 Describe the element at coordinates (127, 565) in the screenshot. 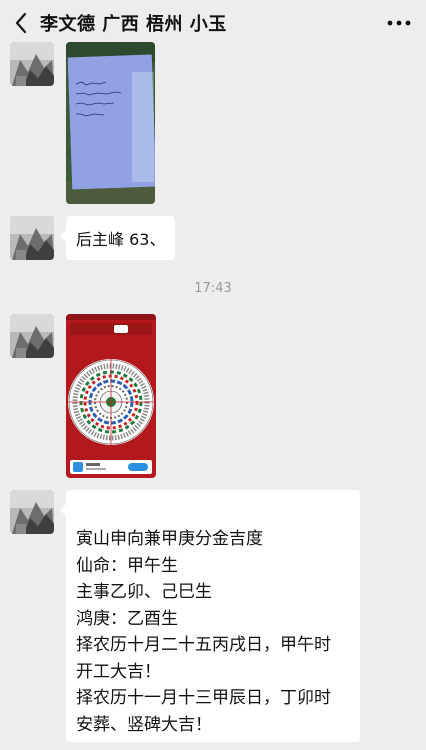

I see `message-line: 仙命：甲午生` at that location.